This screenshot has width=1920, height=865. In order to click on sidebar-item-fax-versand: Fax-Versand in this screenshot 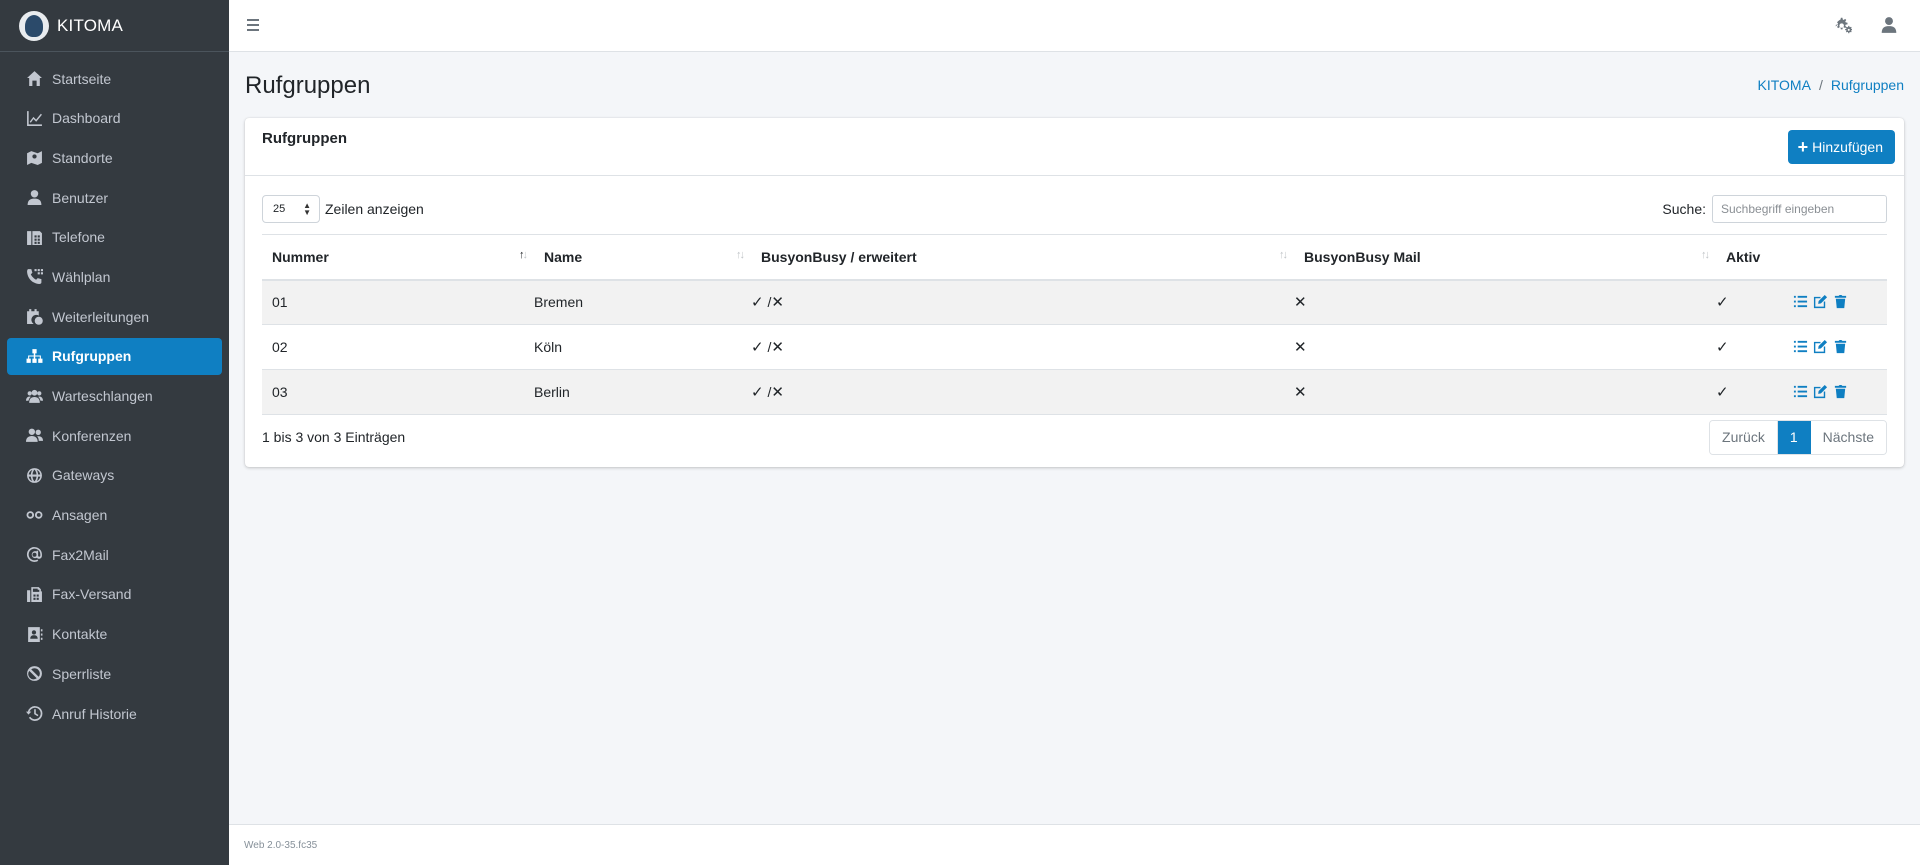, I will do `click(114, 594)`.